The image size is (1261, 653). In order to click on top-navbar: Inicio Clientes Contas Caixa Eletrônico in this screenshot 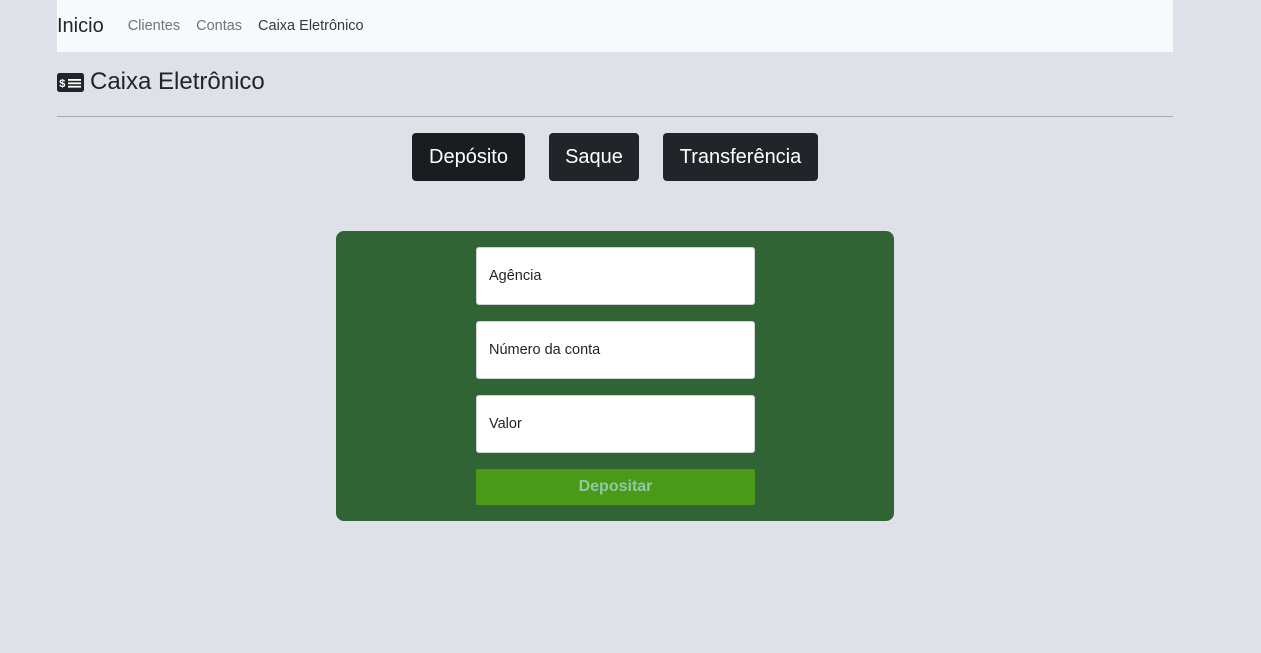, I will do `click(615, 26)`.